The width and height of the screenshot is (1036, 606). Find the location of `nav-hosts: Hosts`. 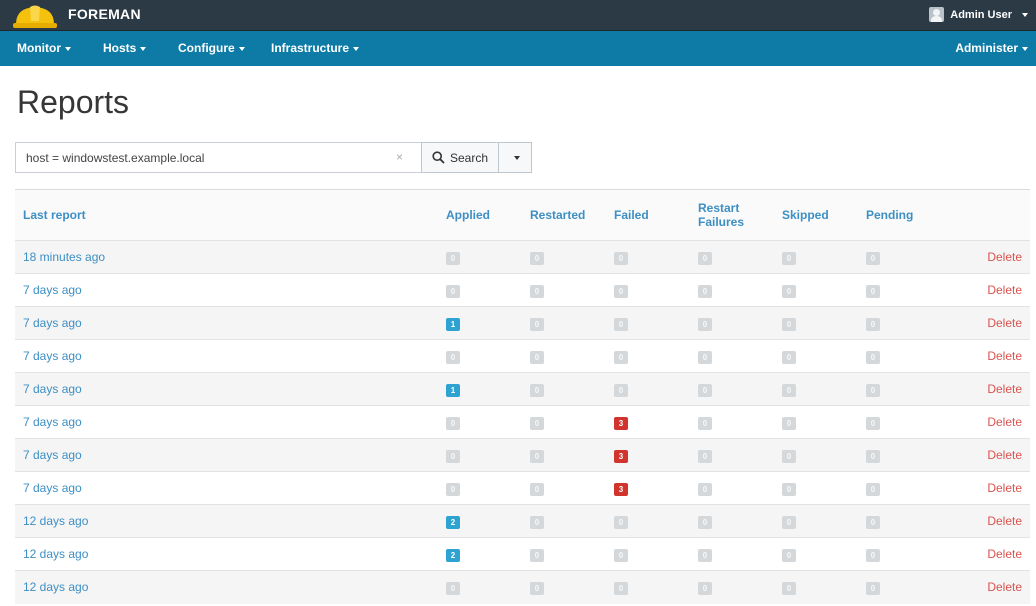

nav-hosts: Hosts is located at coordinates (125, 48).